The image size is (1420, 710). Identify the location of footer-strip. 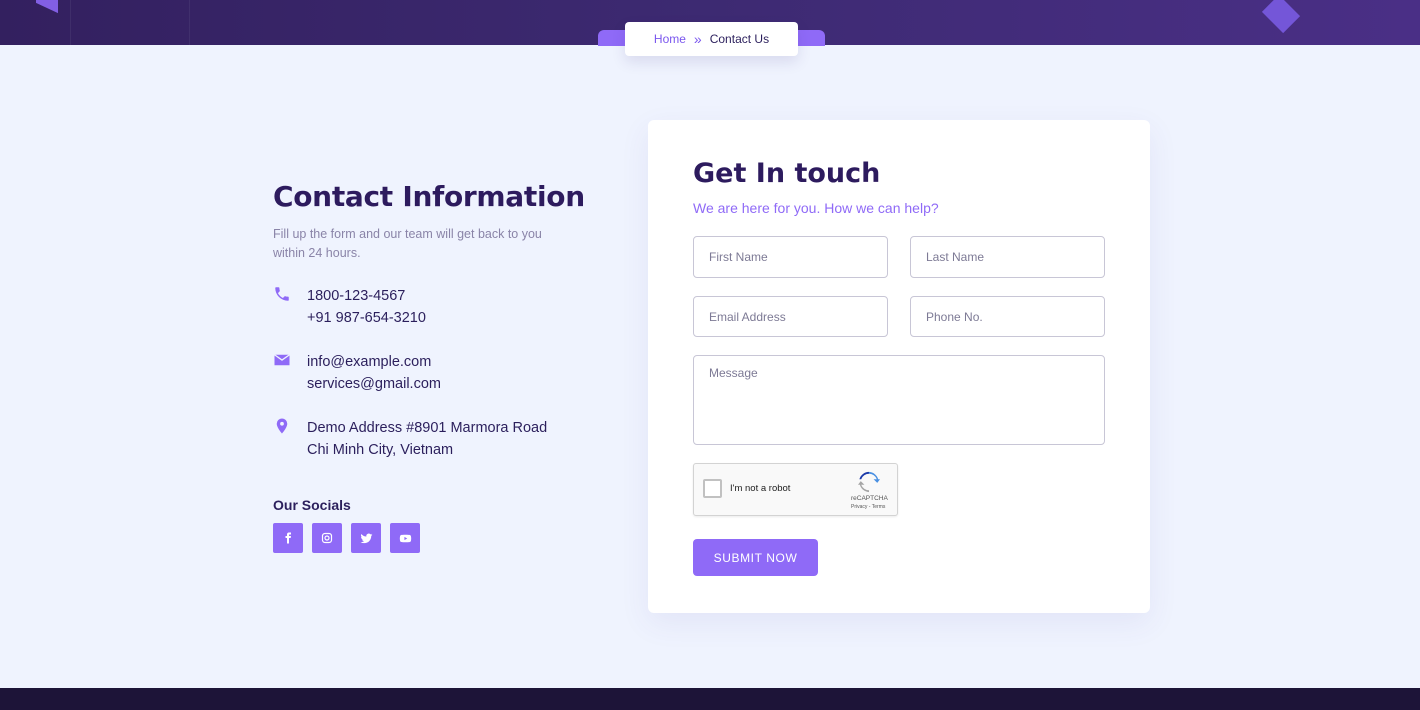
(710, 699).